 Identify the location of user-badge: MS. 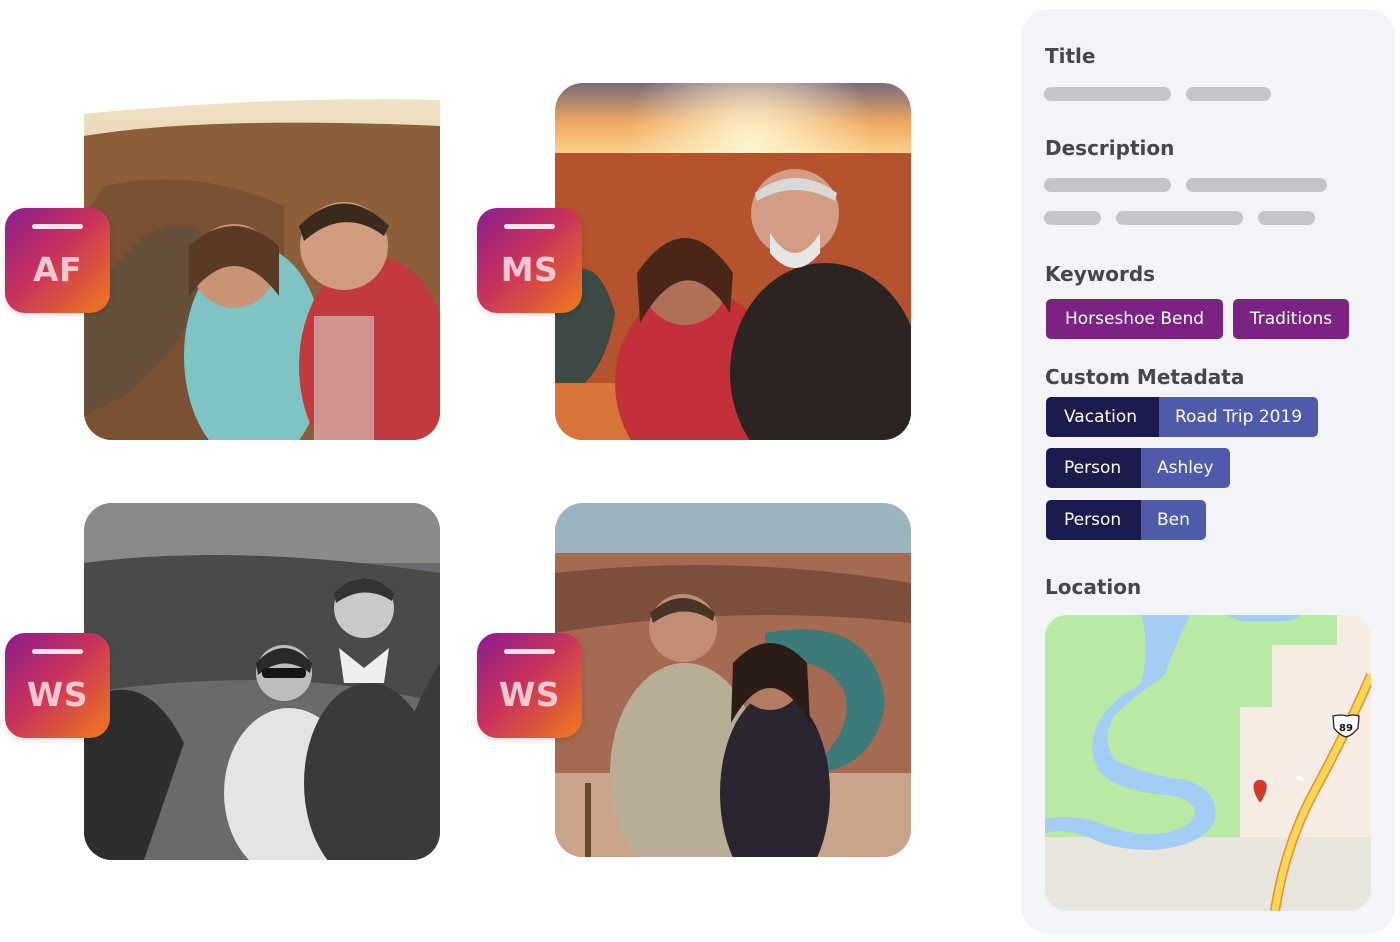
(529, 260).